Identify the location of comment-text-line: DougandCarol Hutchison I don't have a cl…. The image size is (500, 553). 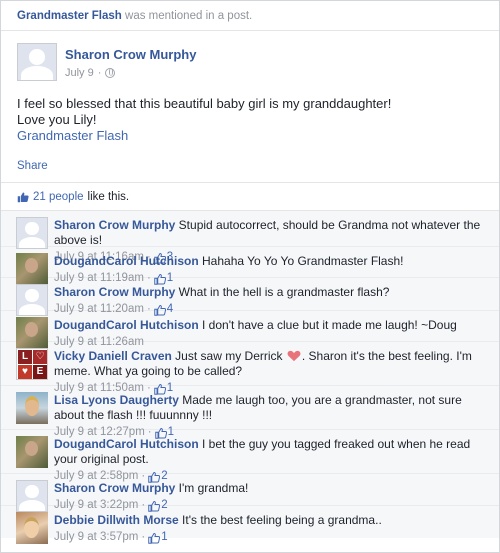
(273, 325).